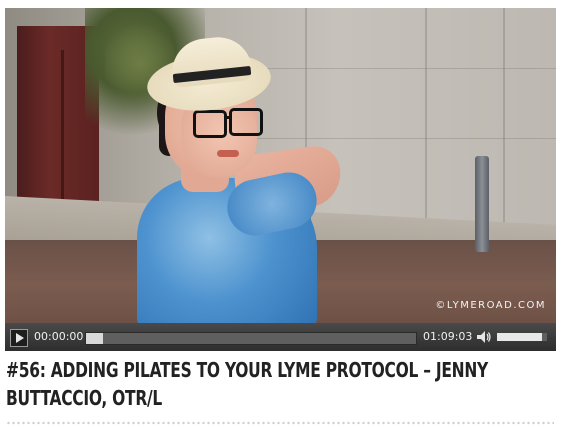  What do you see at coordinates (490, 305) in the screenshot?
I see `watermark-text: ©LYMEROAD.COM` at bounding box center [490, 305].